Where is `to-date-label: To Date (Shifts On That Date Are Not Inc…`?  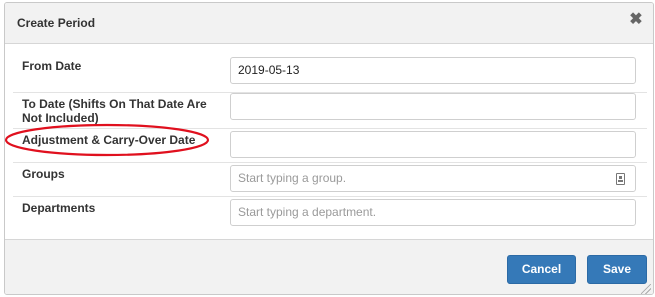
to-date-label: To Date (Shifts On That Date Are Not Inc… is located at coordinates (114, 111).